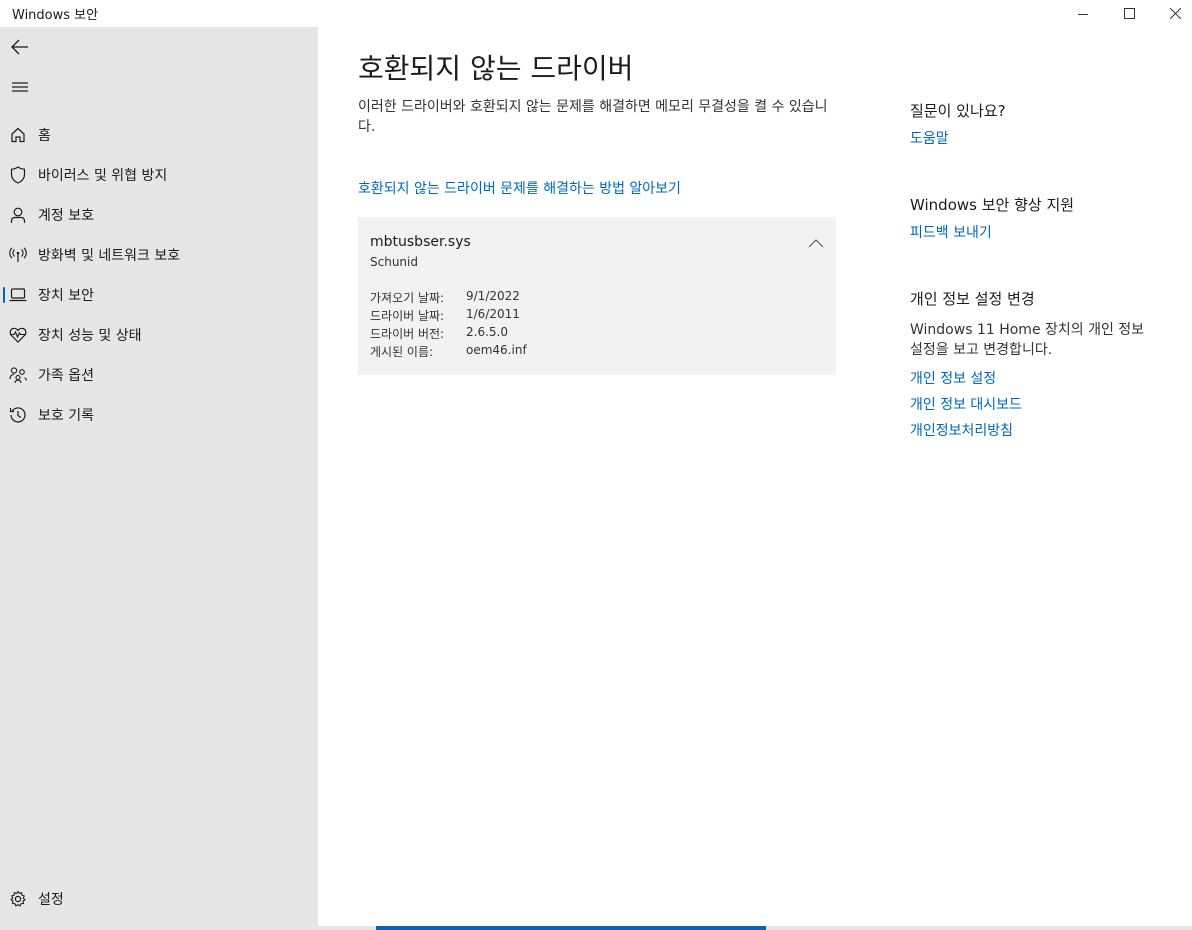  Describe the element at coordinates (992, 205) in the screenshot. I see `improve-heading: Windows 보안 향상 지원` at that location.